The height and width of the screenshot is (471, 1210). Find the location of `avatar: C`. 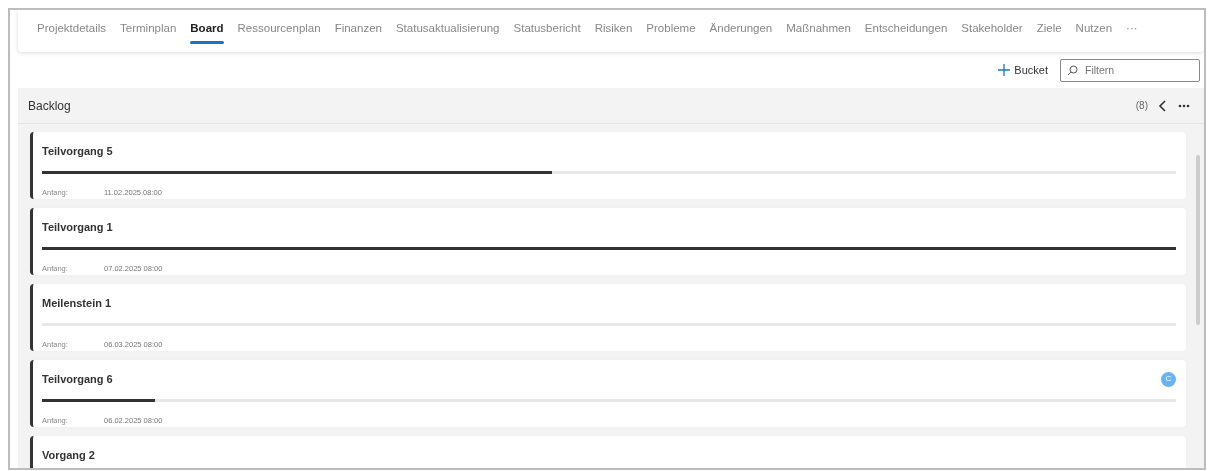

avatar: C is located at coordinates (1168, 379).